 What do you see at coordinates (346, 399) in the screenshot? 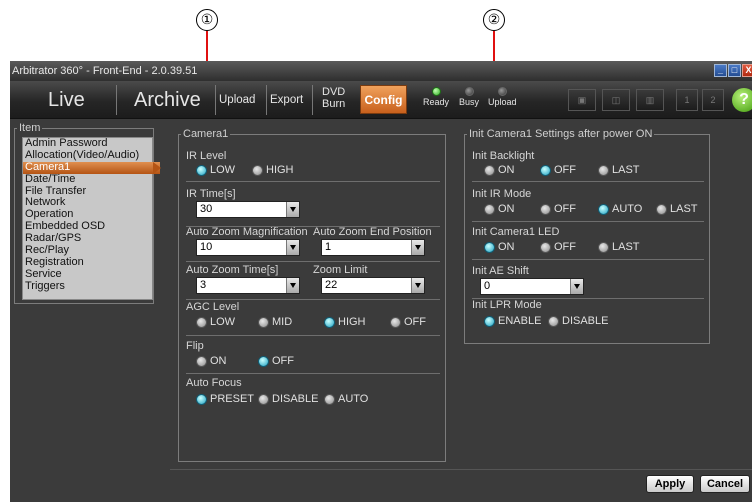
I see `af-auto-radio: AUTO` at bounding box center [346, 399].